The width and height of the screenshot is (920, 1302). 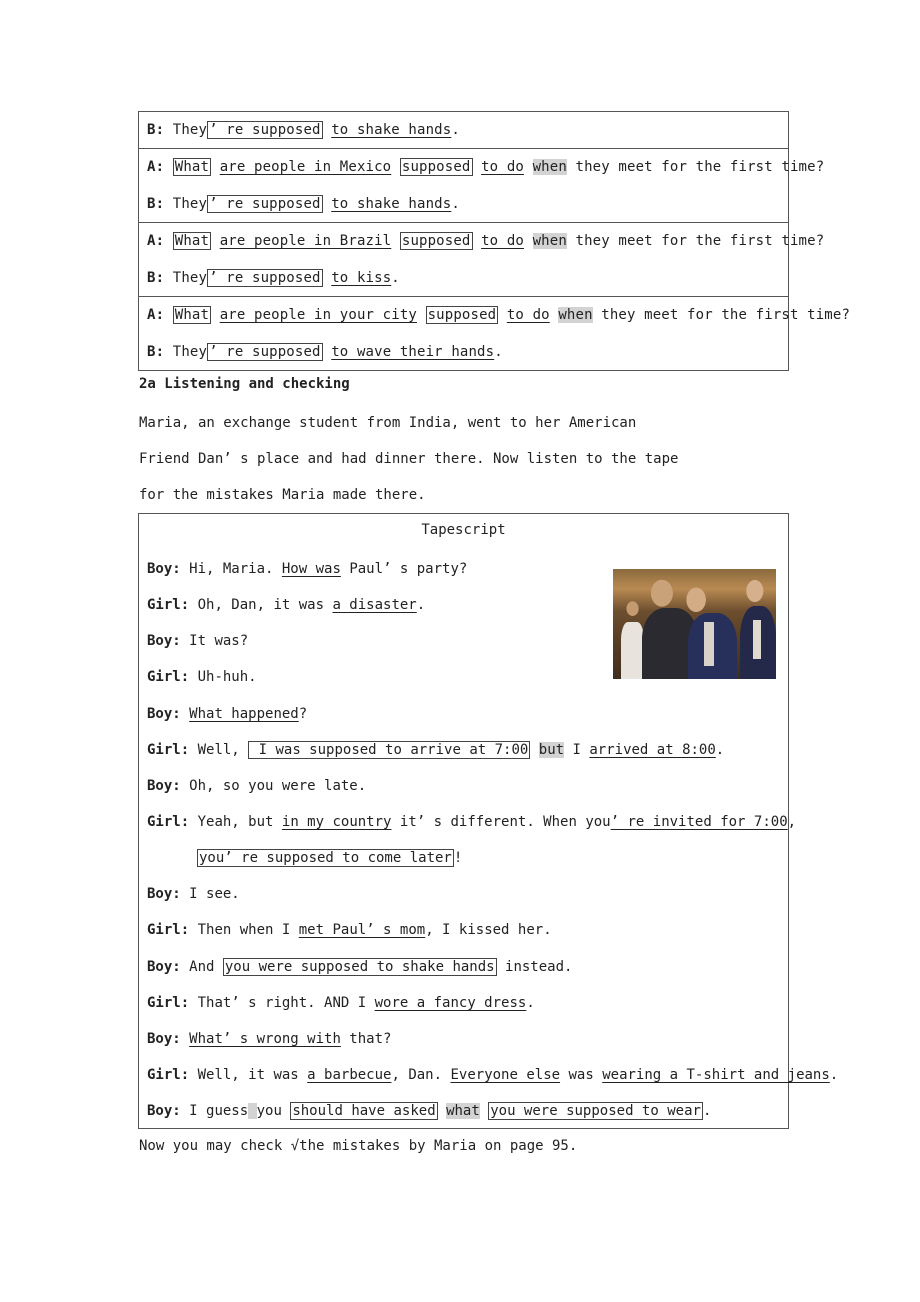 I want to click on tapescript-line: Girl: Uh-huh., so click(x=463, y=684).